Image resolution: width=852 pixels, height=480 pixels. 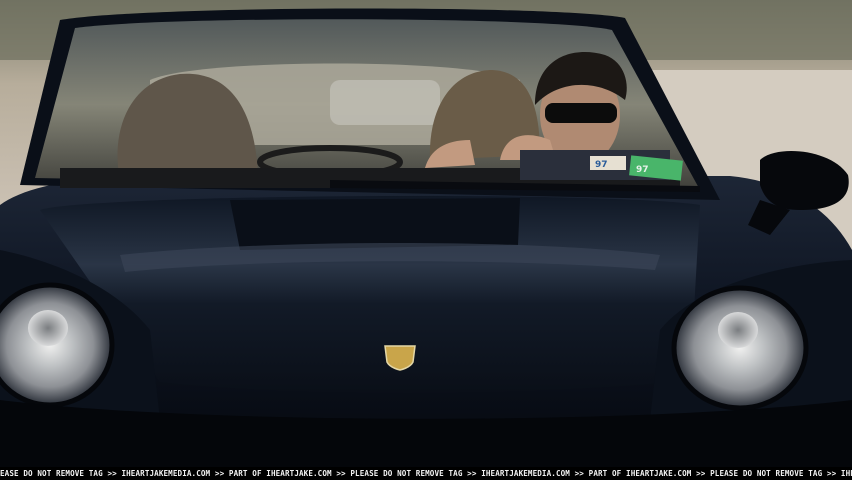 I want to click on hood-vent, so click(x=375, y=224).